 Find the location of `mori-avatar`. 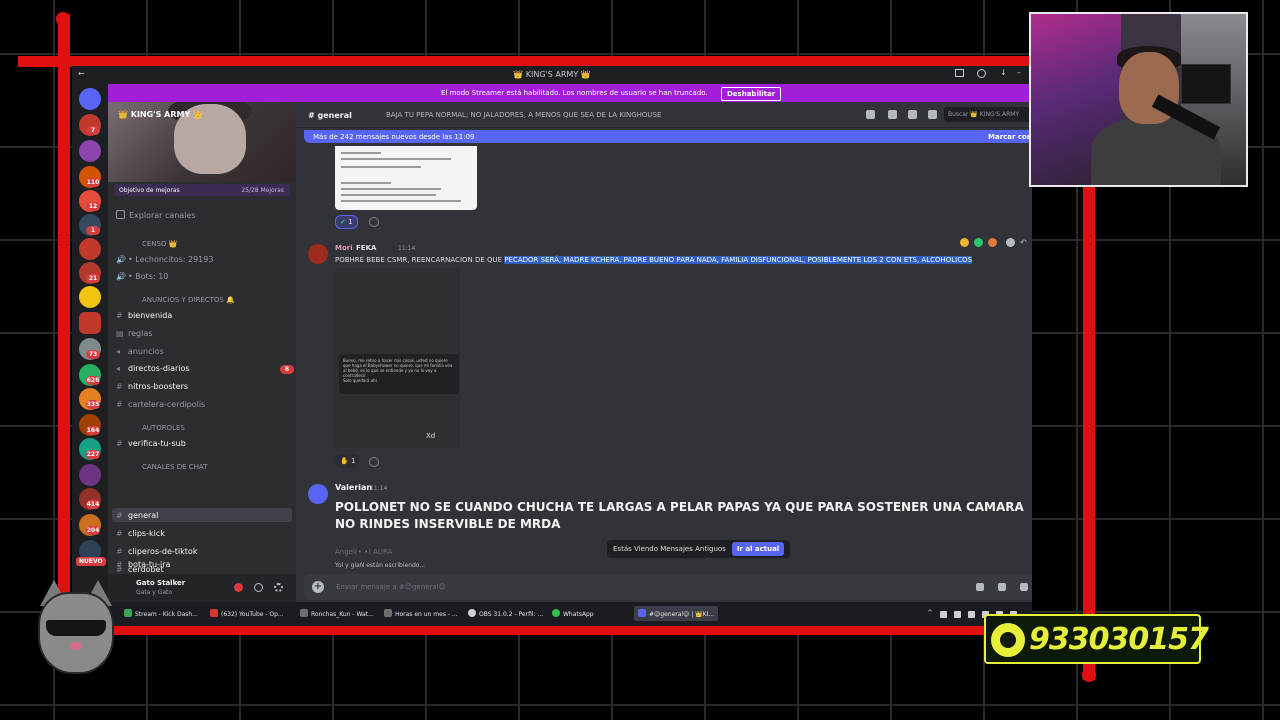

mori-avatar is located at coordinates (318, 254).